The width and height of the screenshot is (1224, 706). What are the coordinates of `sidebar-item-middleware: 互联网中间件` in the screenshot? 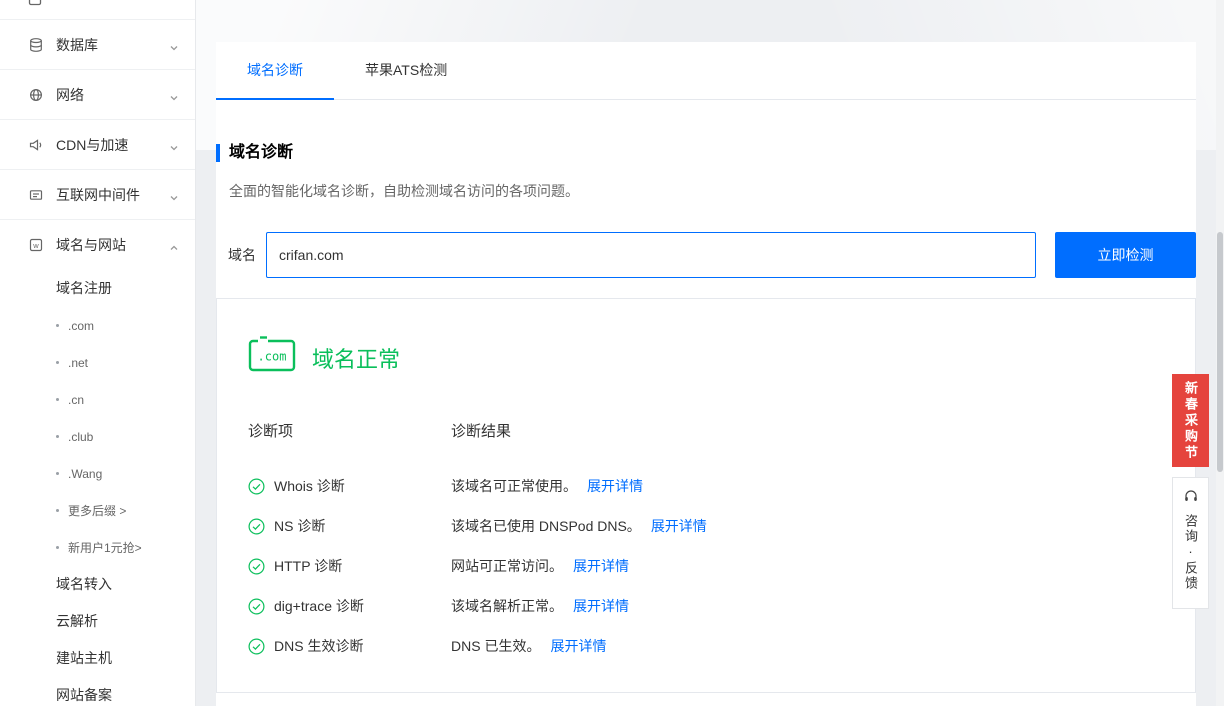 It's located at (97, 195).